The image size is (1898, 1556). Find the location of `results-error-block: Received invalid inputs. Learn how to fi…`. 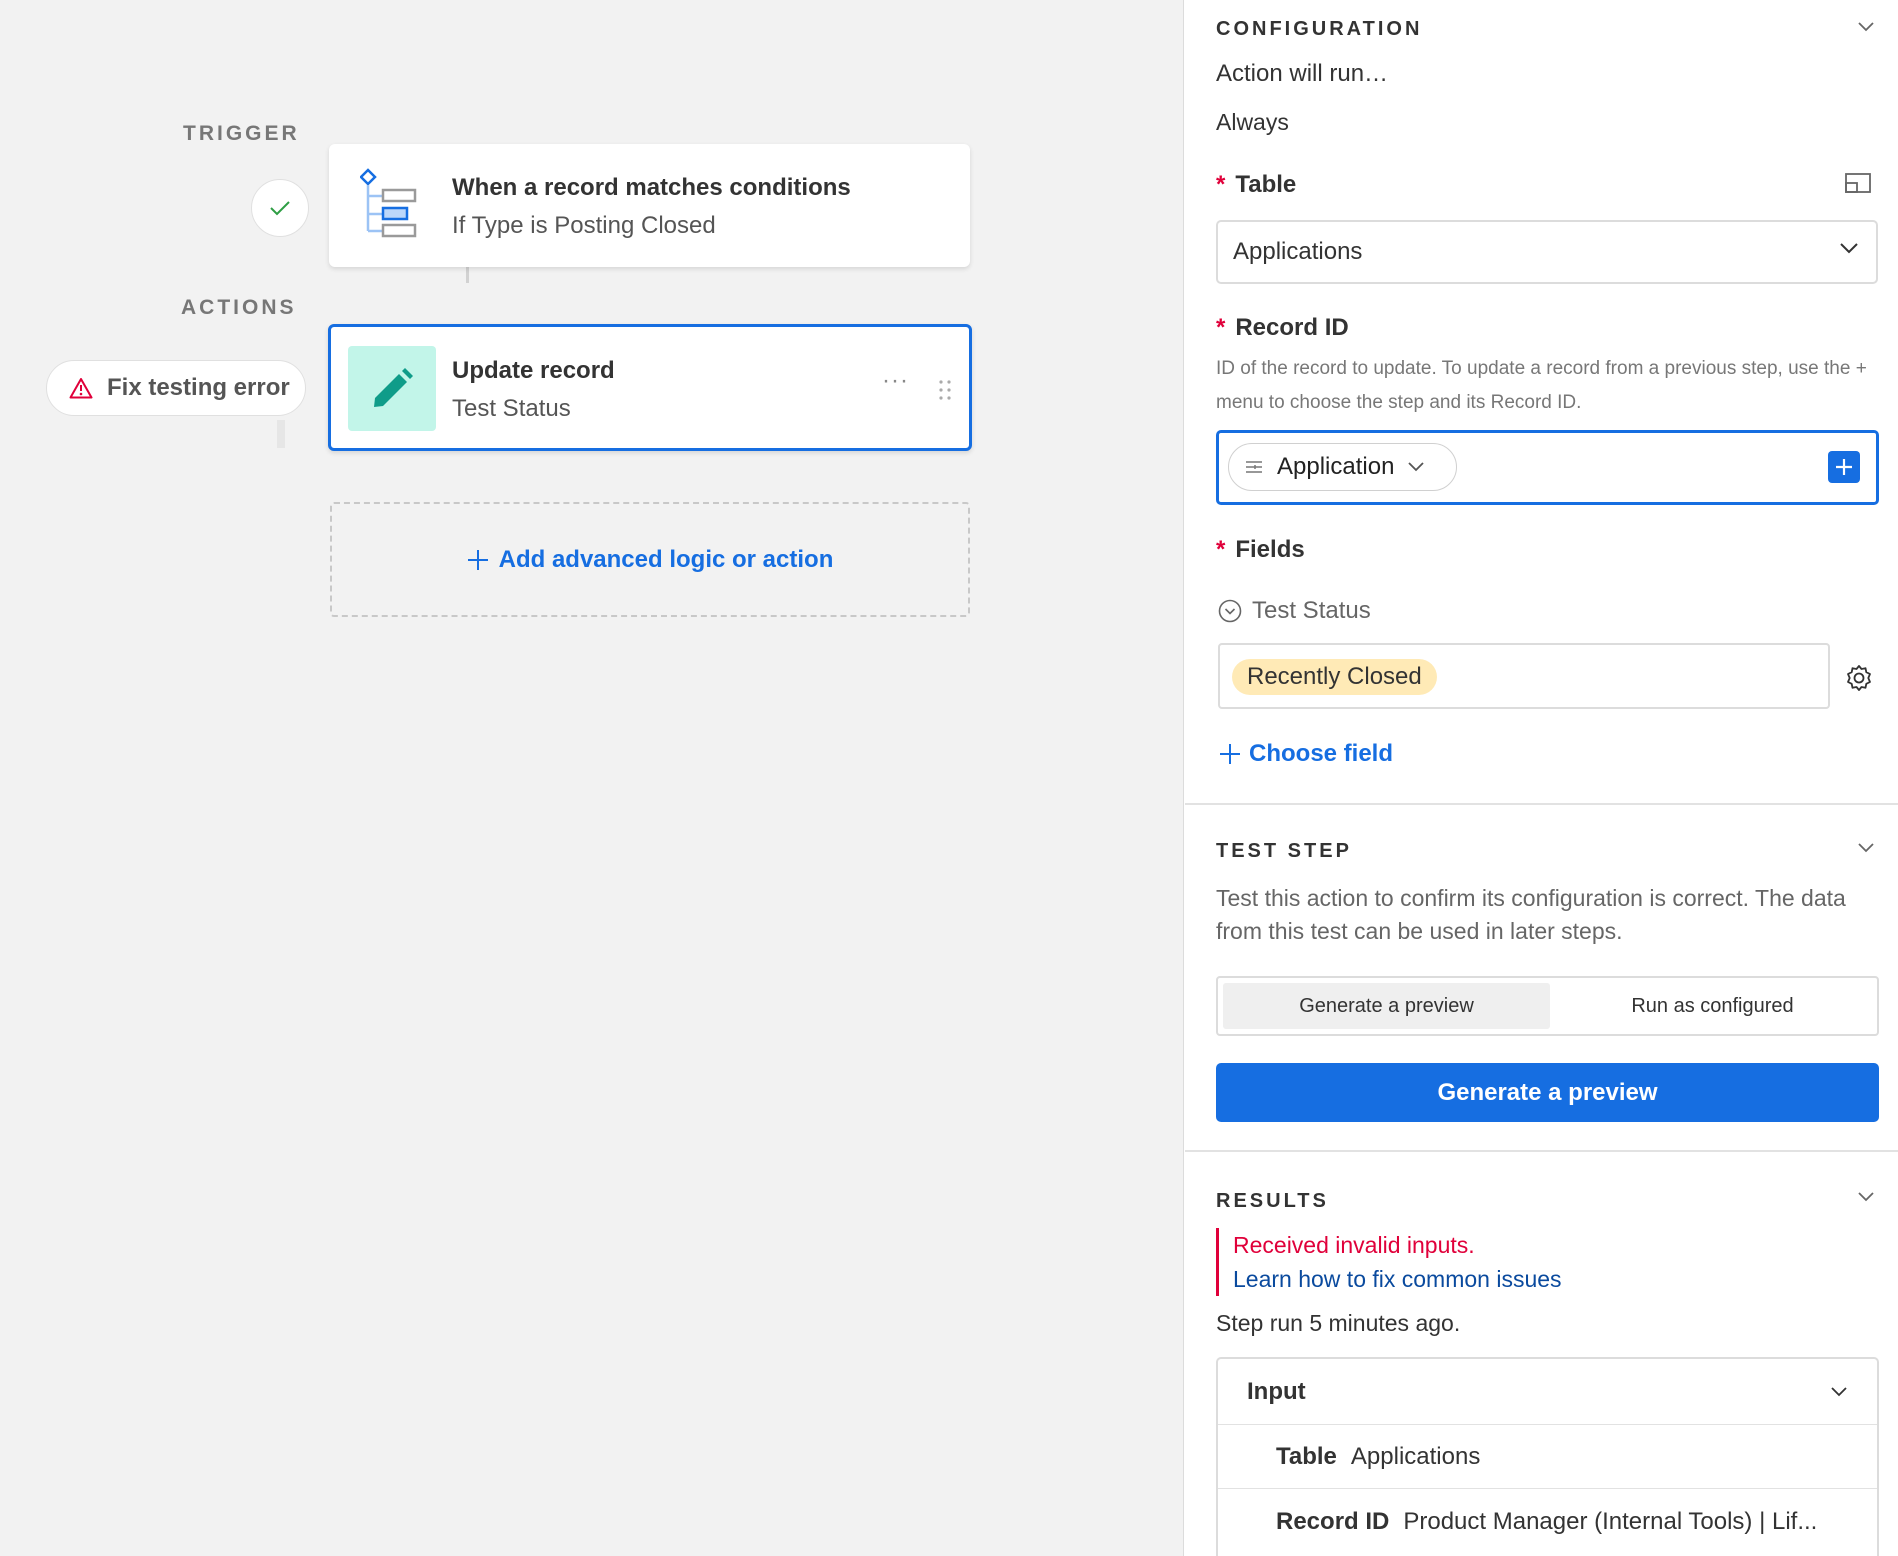

results-error-block: Received invalid inputs. Learn how to fi… is located at coordinates (1389, 1262).